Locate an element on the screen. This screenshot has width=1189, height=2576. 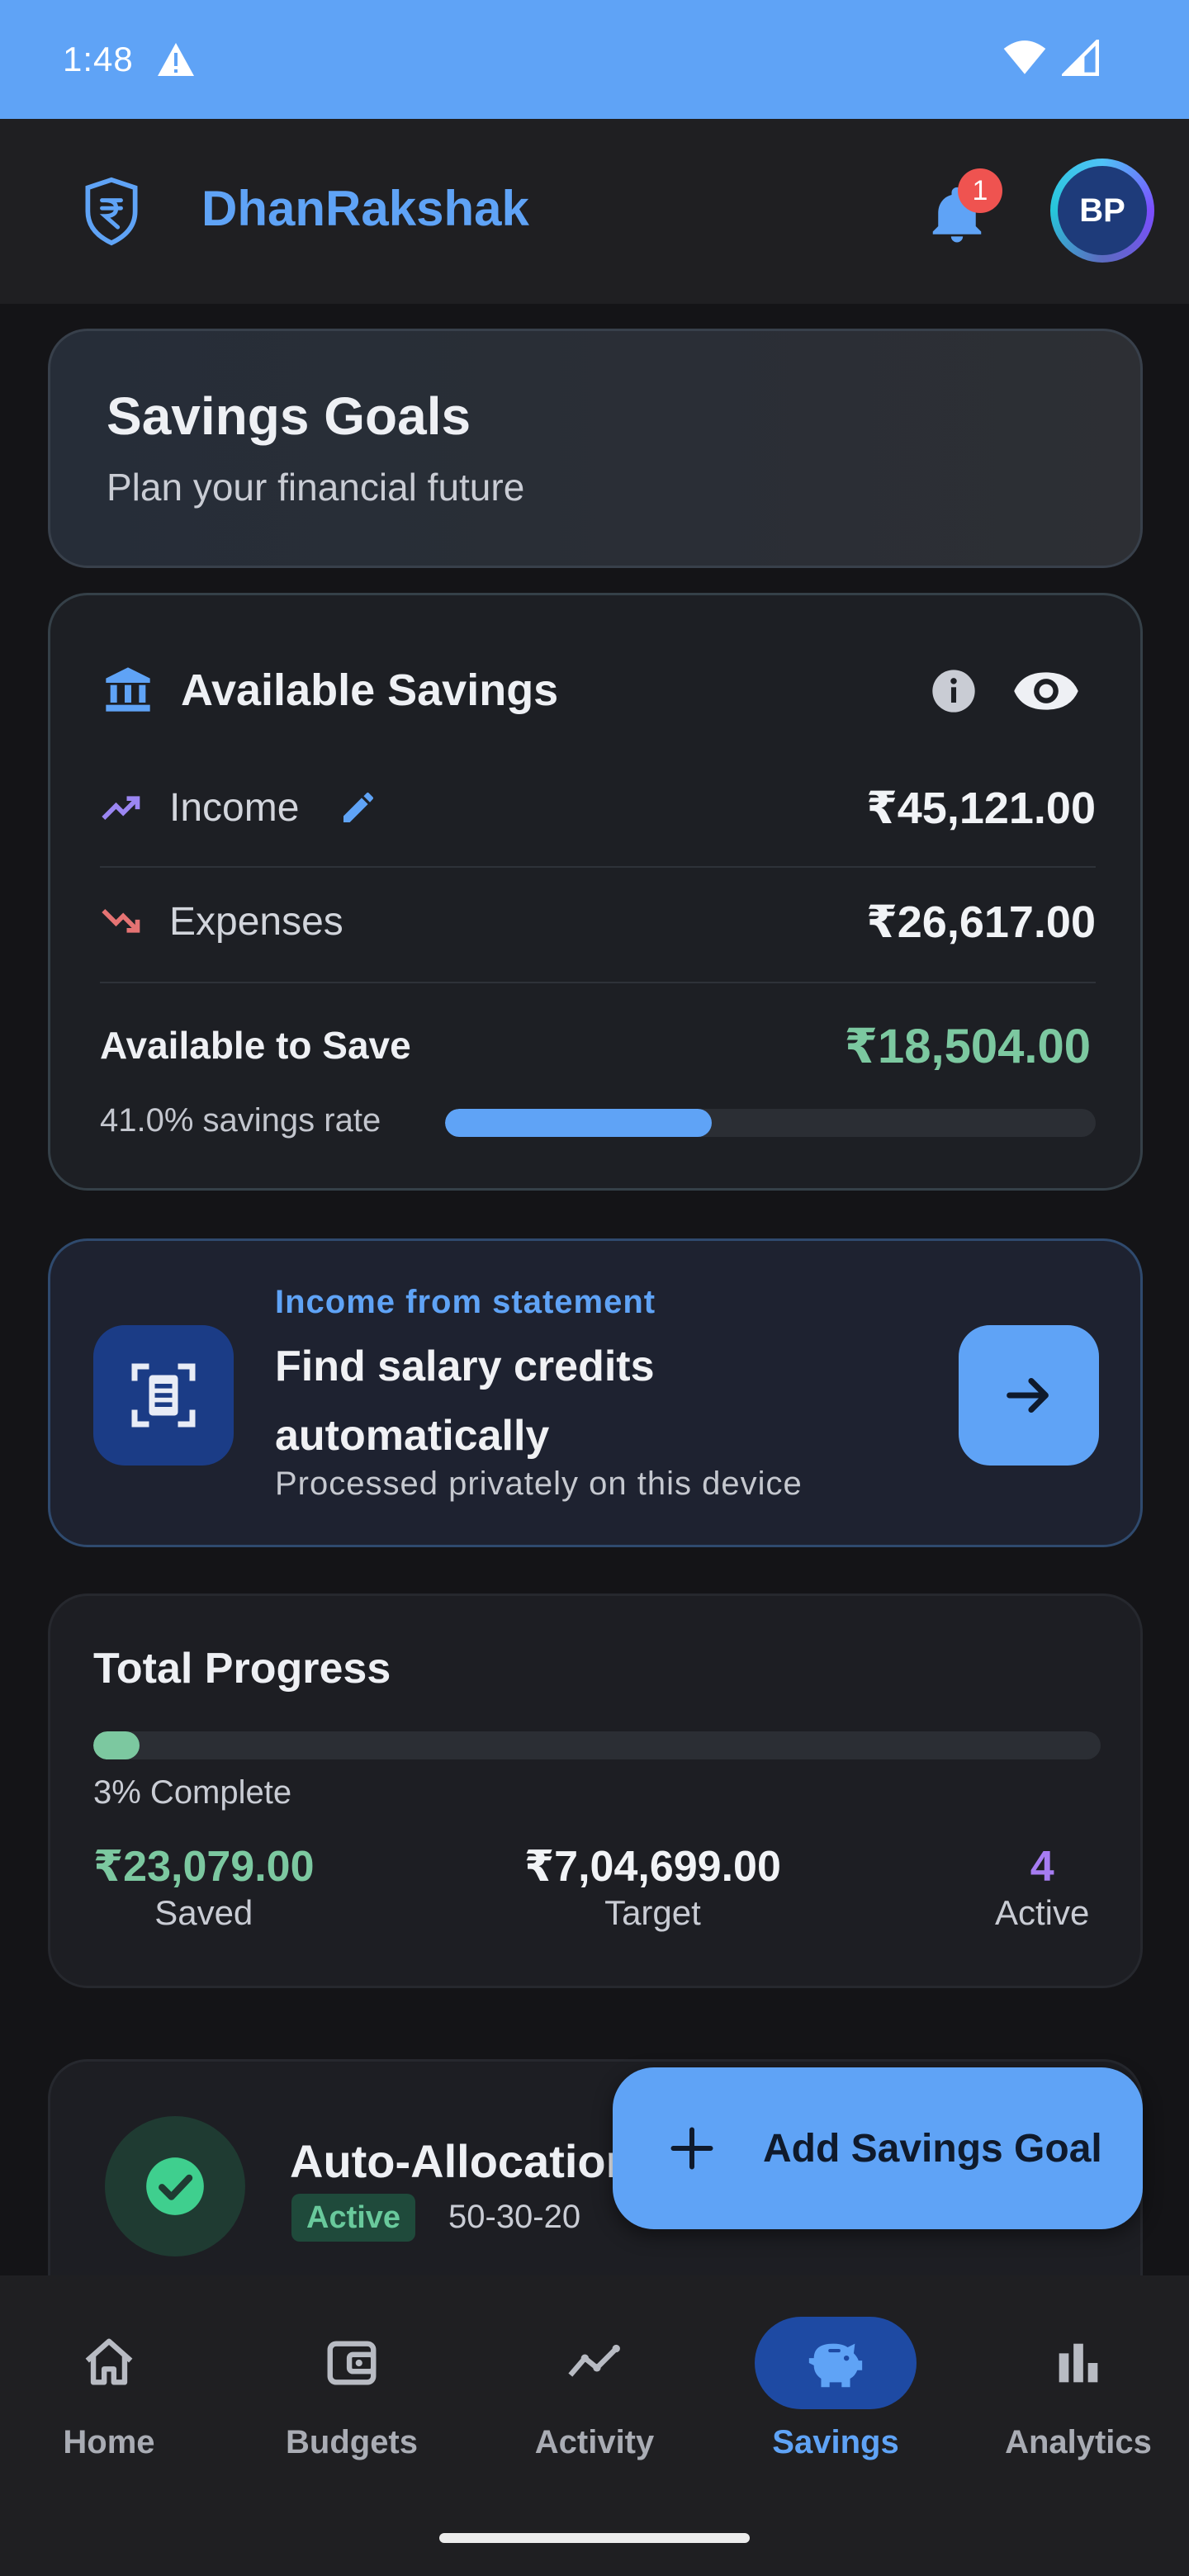
add-savings-goal-label: Add Savings Goal is located at coordinates (932, 2148).